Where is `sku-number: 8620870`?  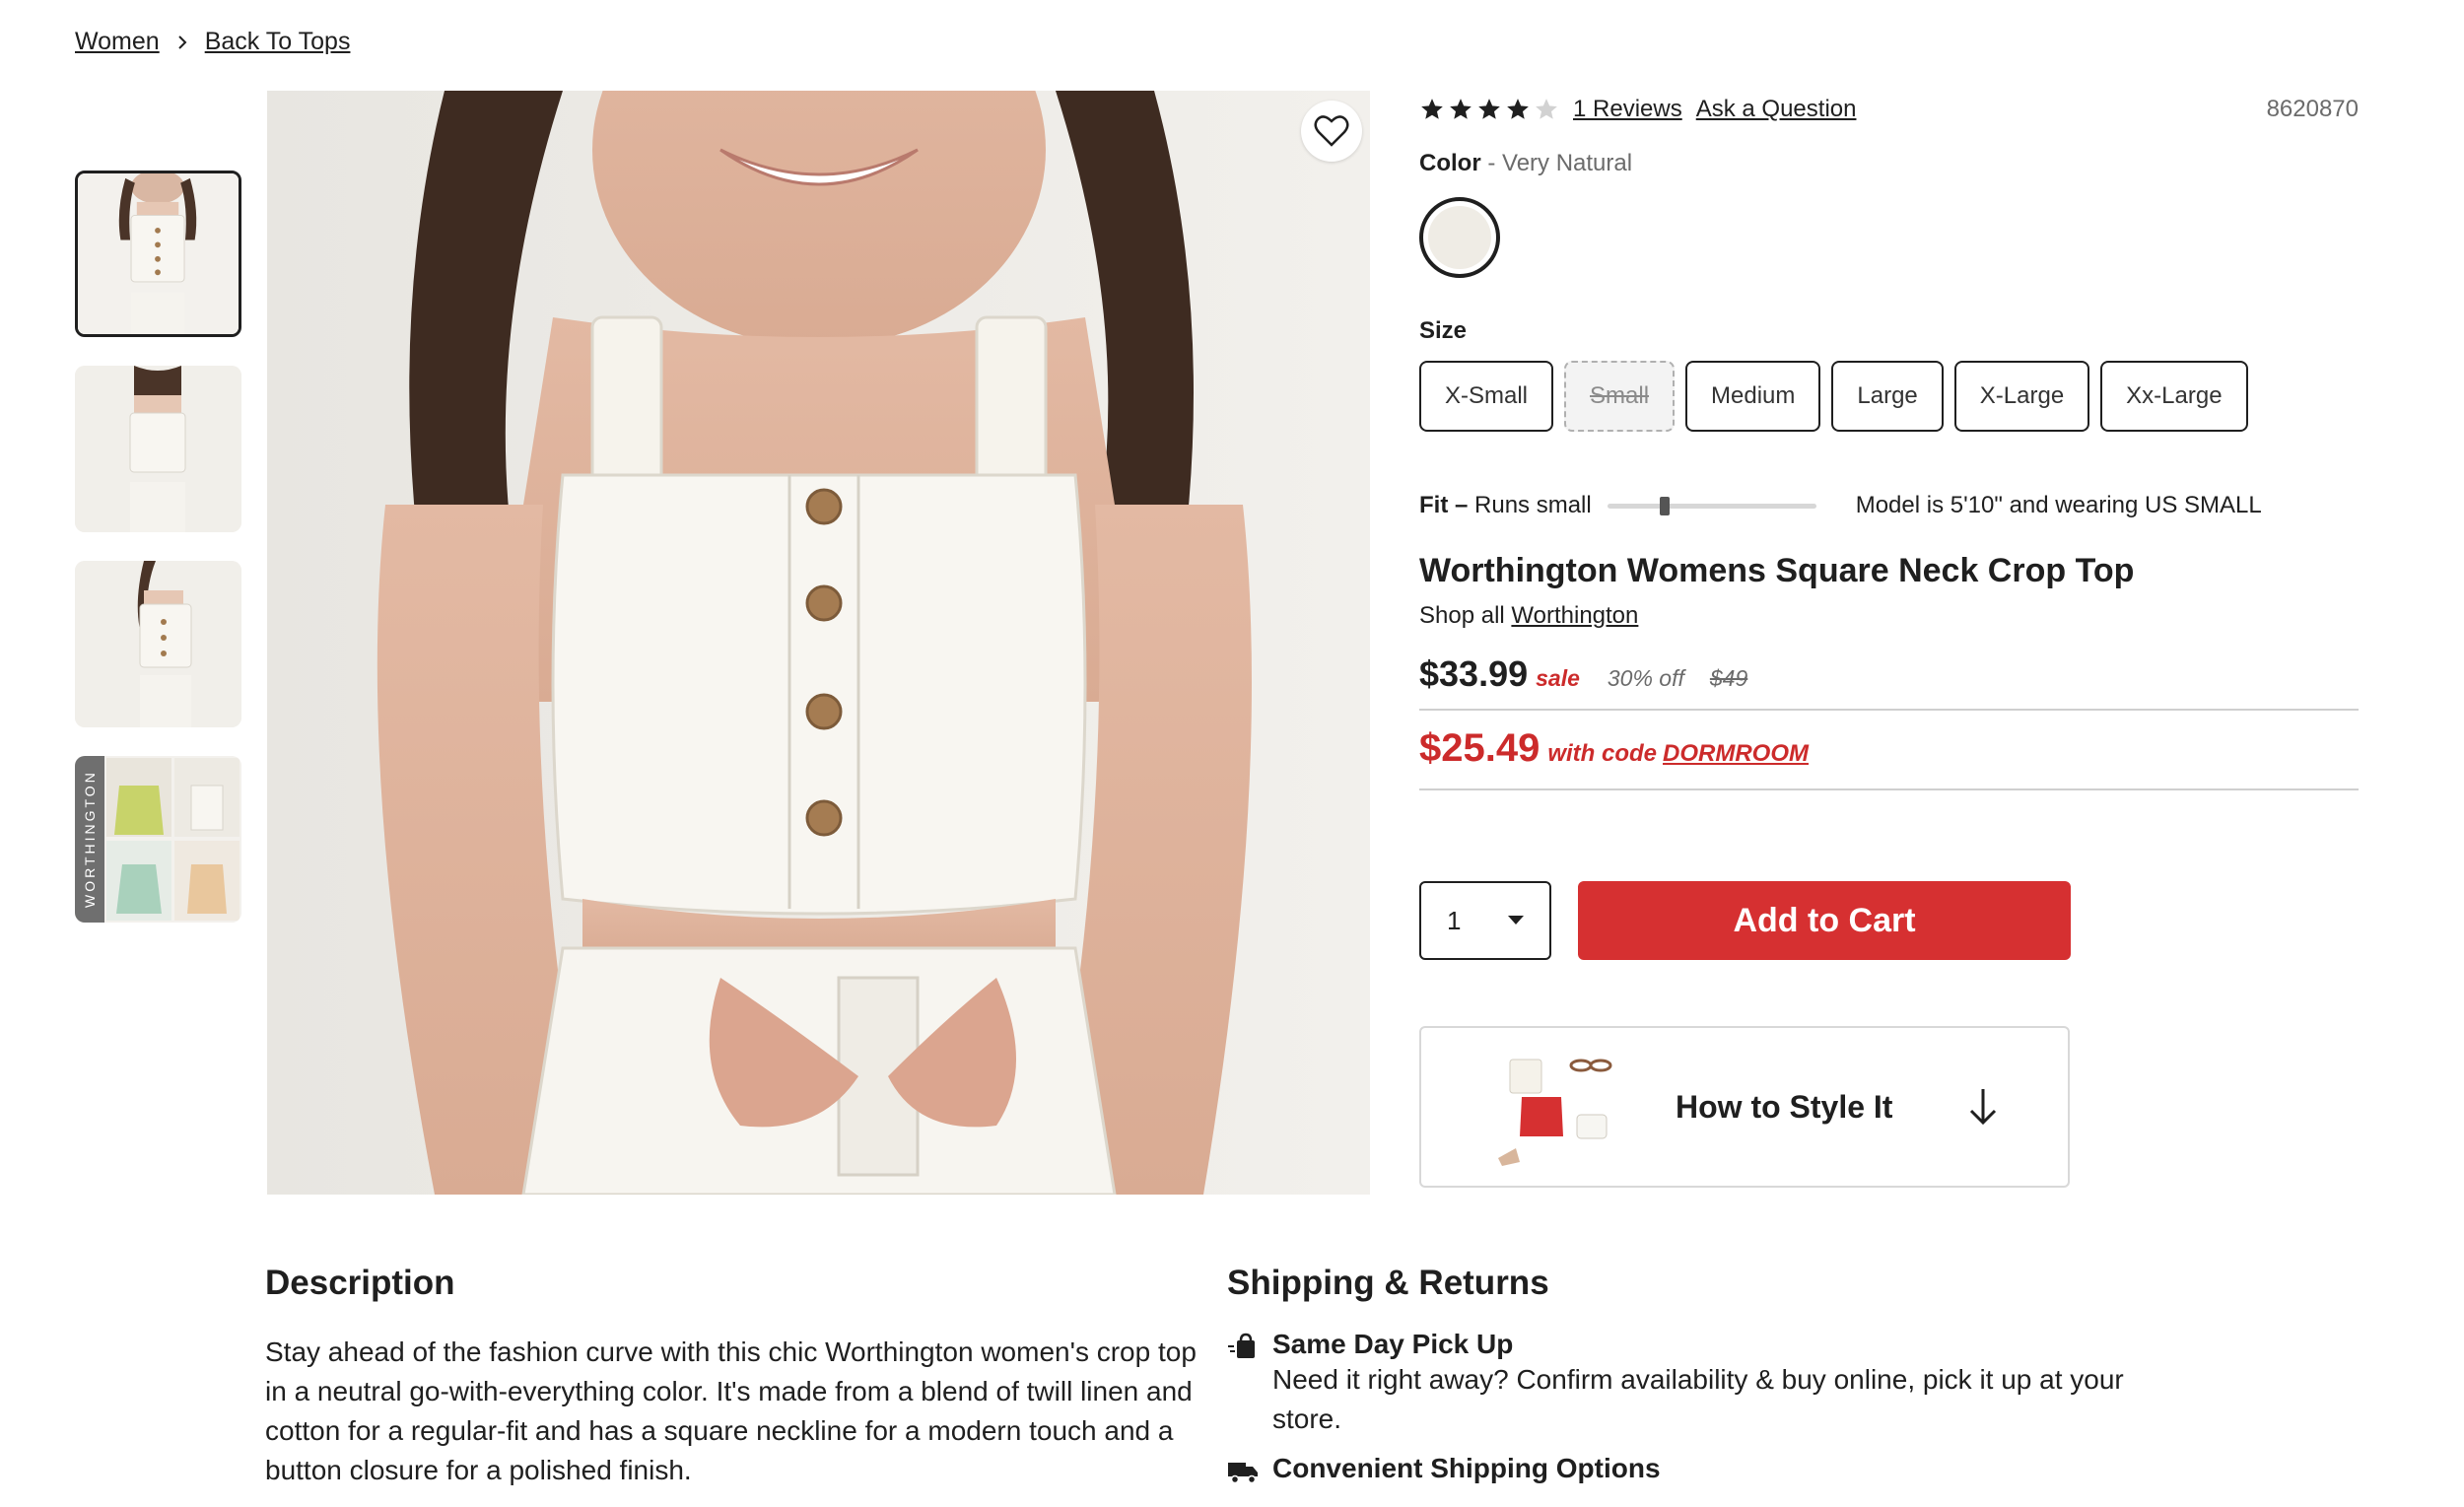
sku-number: 8620870 is located at coordinates (2312, 109).